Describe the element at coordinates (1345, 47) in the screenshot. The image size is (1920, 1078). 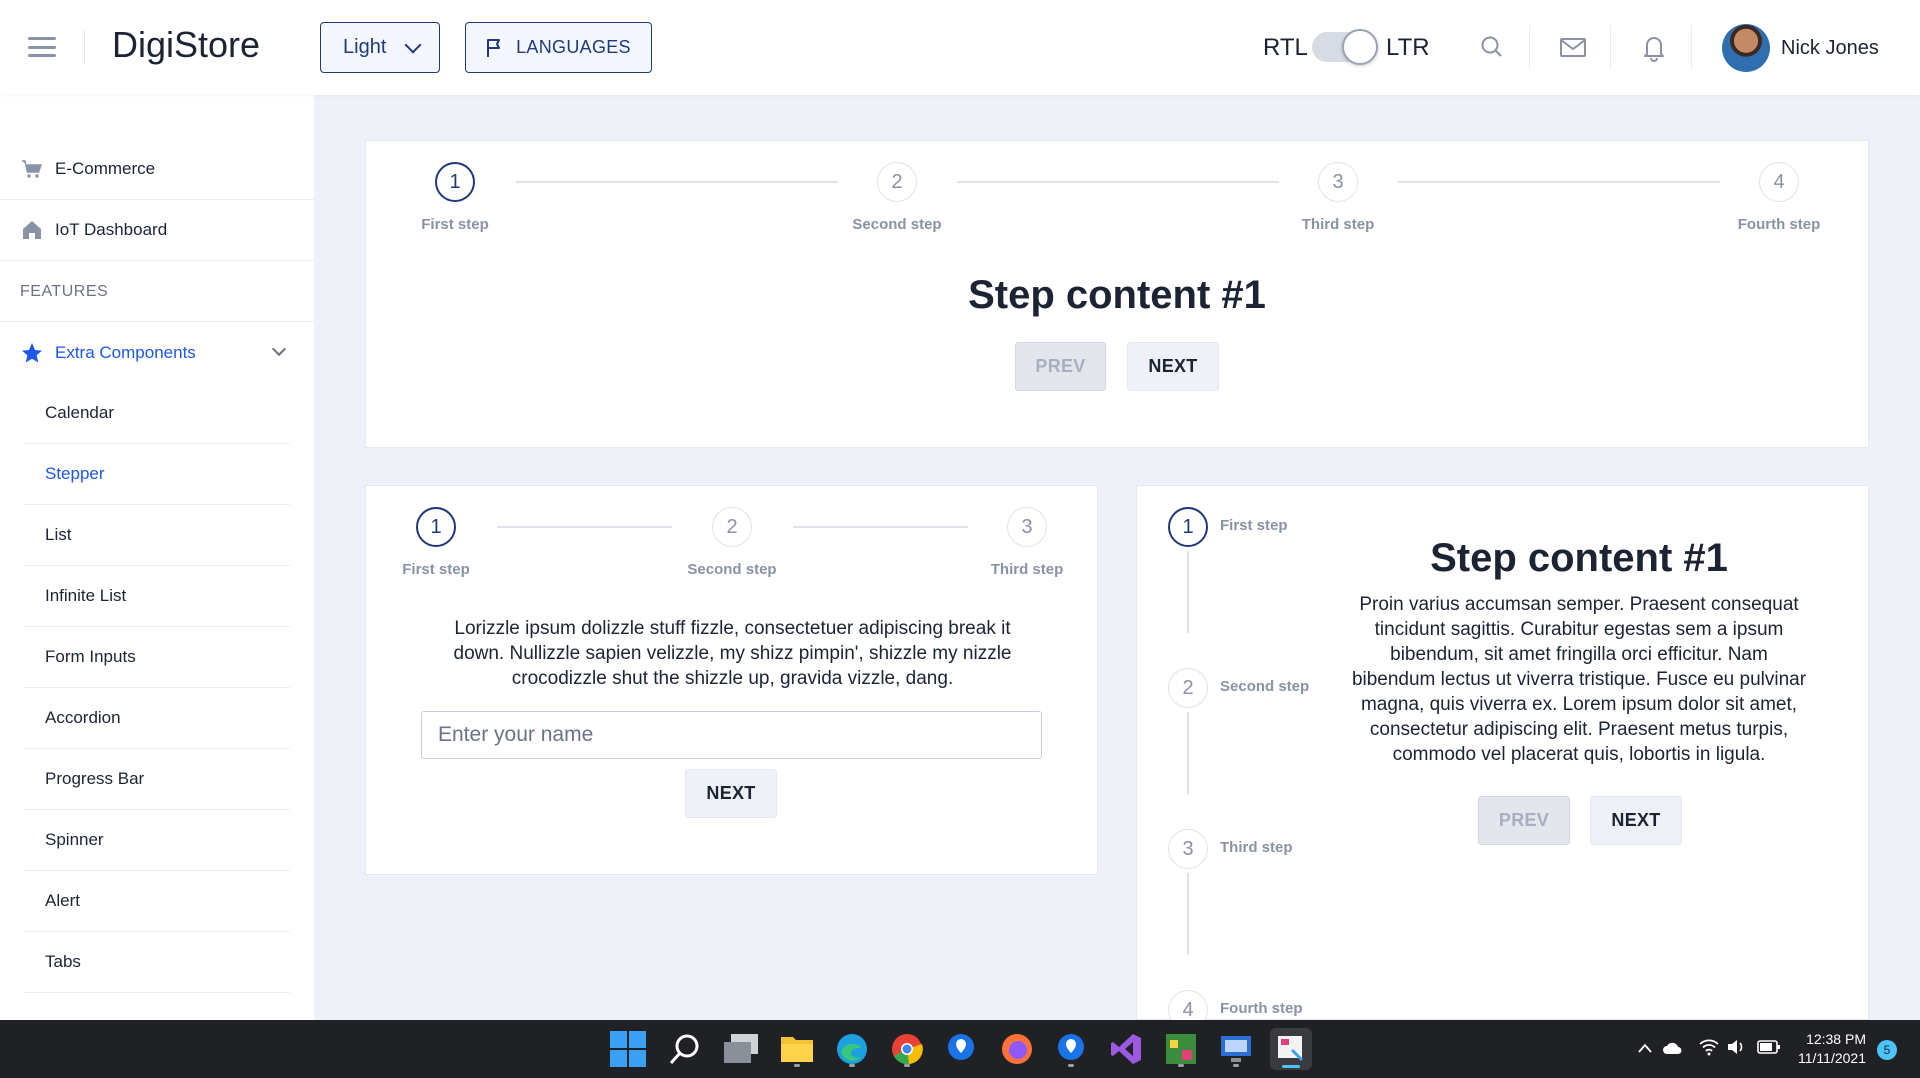
I see `direction-toggle` at that location.